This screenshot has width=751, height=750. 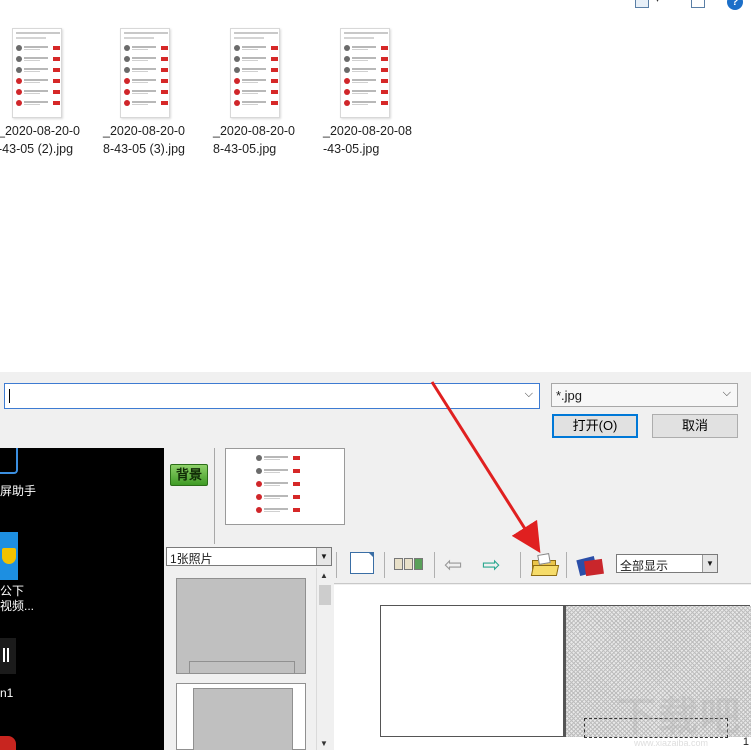 I want to click on view-mode-icon, so click(x=642, y=4).